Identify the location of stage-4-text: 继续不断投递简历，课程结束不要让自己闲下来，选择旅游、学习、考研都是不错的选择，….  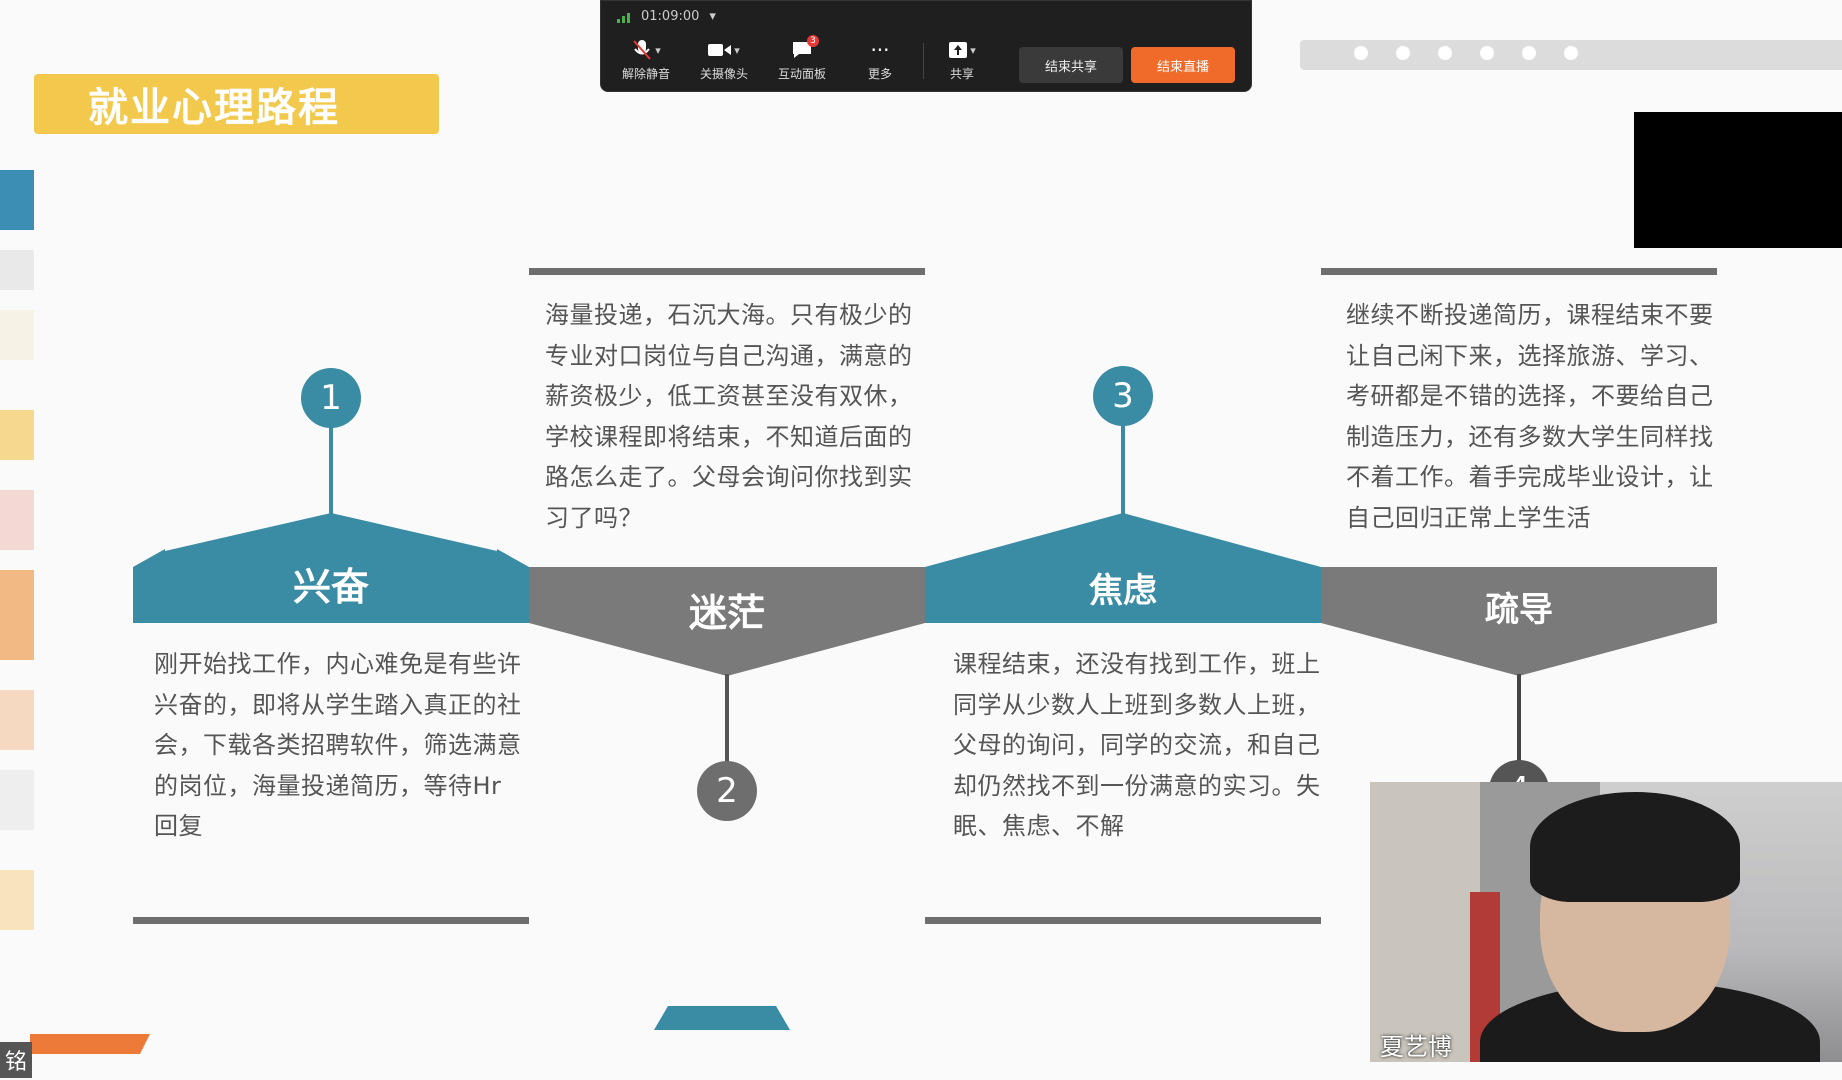
(1530, 416).